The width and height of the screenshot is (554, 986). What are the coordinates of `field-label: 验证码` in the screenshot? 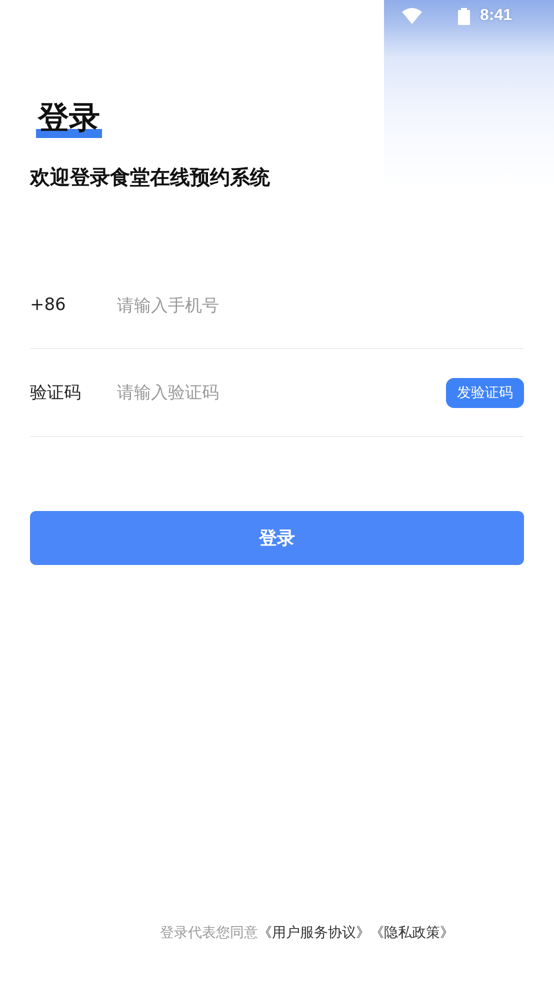 It's located at (56, 393).